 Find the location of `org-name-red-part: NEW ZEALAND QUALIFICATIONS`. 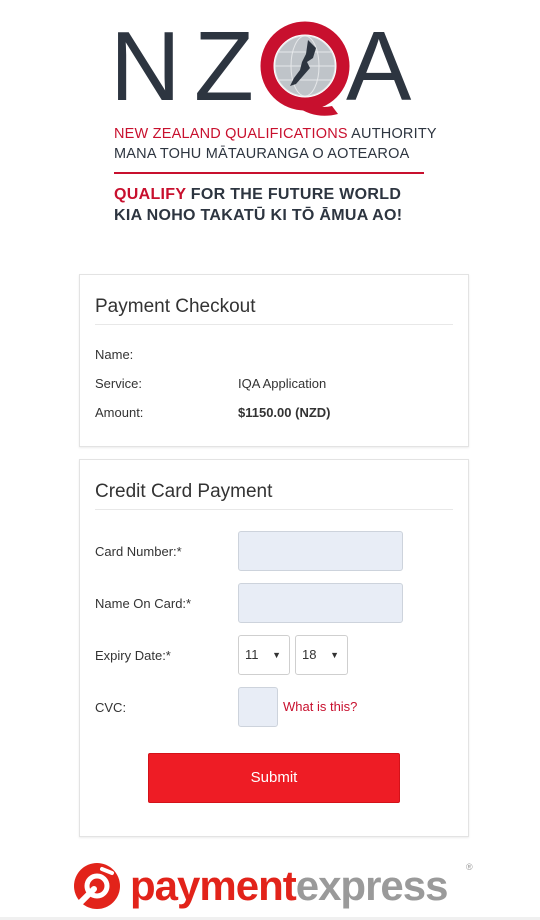

org-name-red-part: NEW ZEALAND QUALIFICATIONS is located at coordinates (231, 134).